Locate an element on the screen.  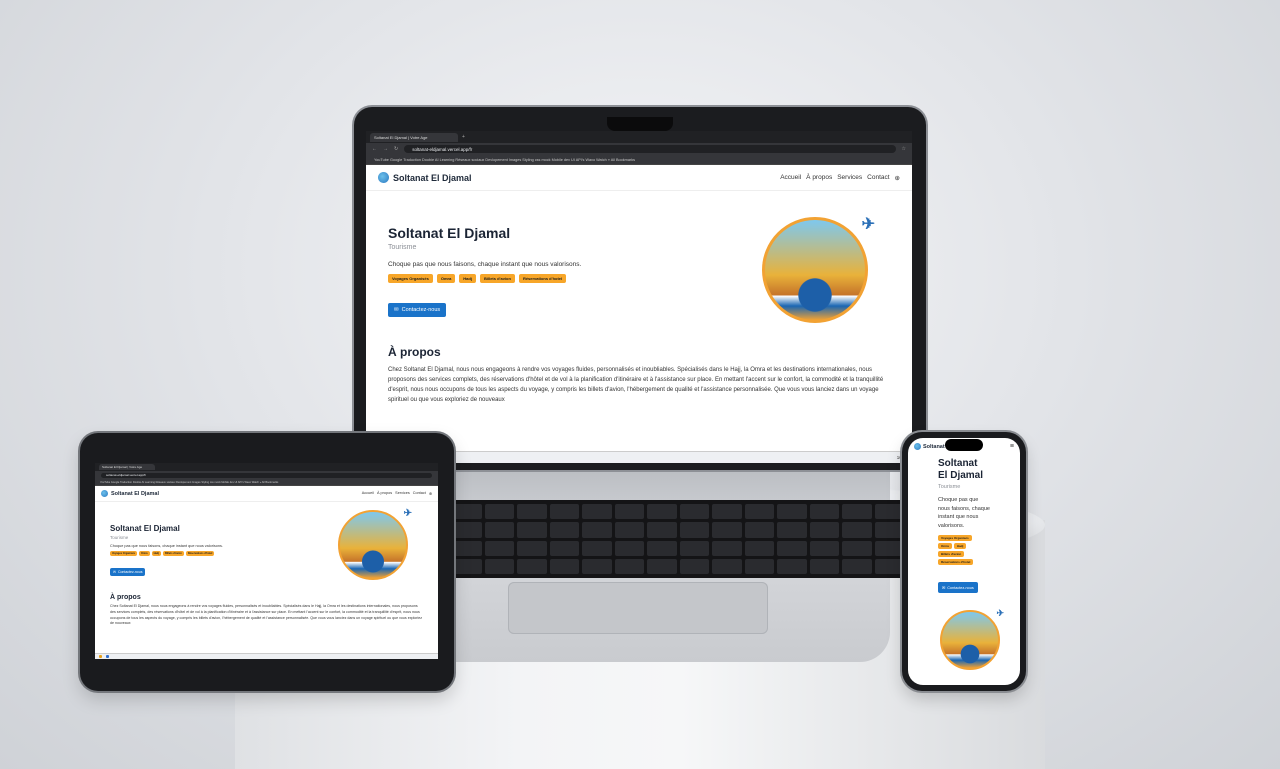
weather-icon is located at coordinates (100, 656).